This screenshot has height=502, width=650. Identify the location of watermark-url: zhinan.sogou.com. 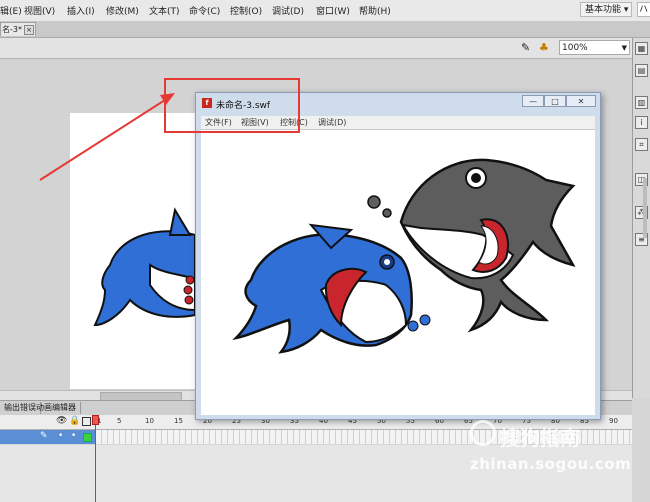
(551, 464).